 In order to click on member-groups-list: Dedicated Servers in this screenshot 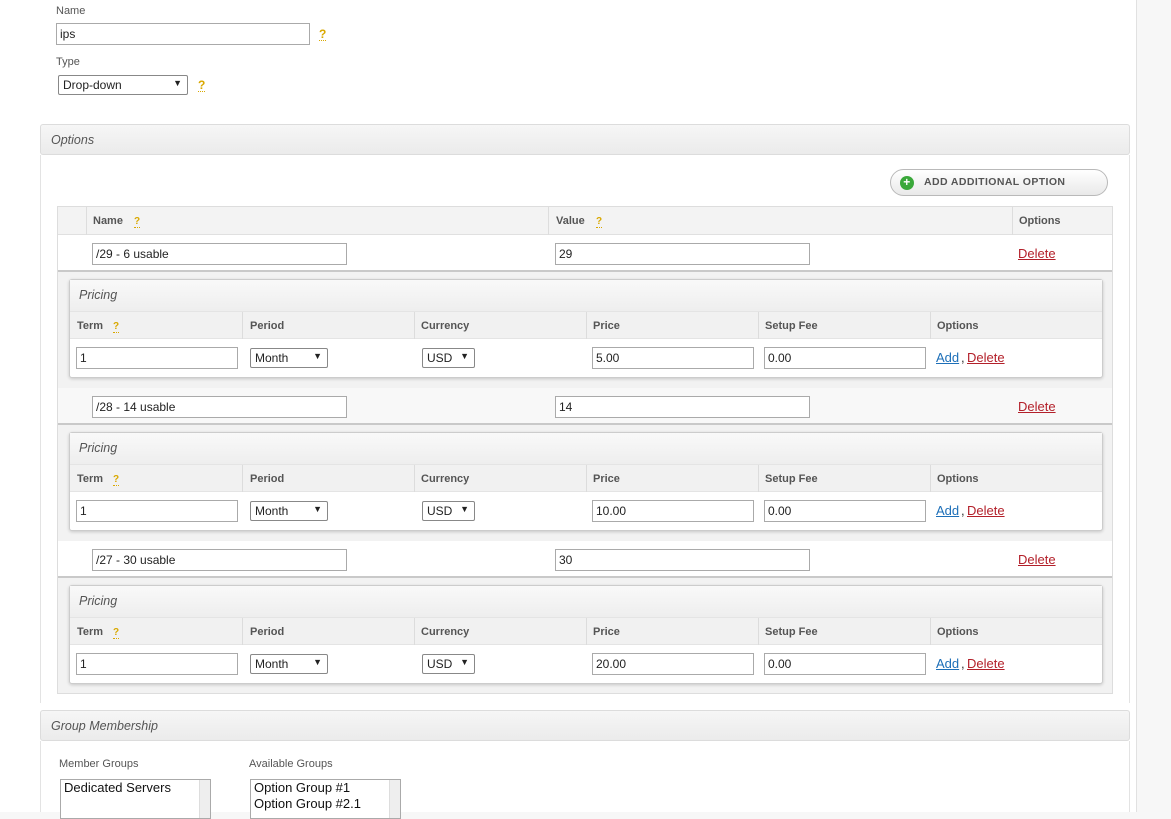, I will do `click(135, 799)`.